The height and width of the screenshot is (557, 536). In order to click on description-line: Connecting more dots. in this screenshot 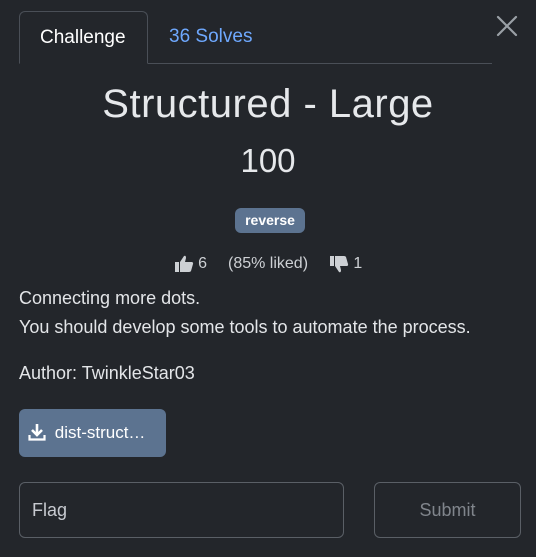, I will do `click(110, 298)`.